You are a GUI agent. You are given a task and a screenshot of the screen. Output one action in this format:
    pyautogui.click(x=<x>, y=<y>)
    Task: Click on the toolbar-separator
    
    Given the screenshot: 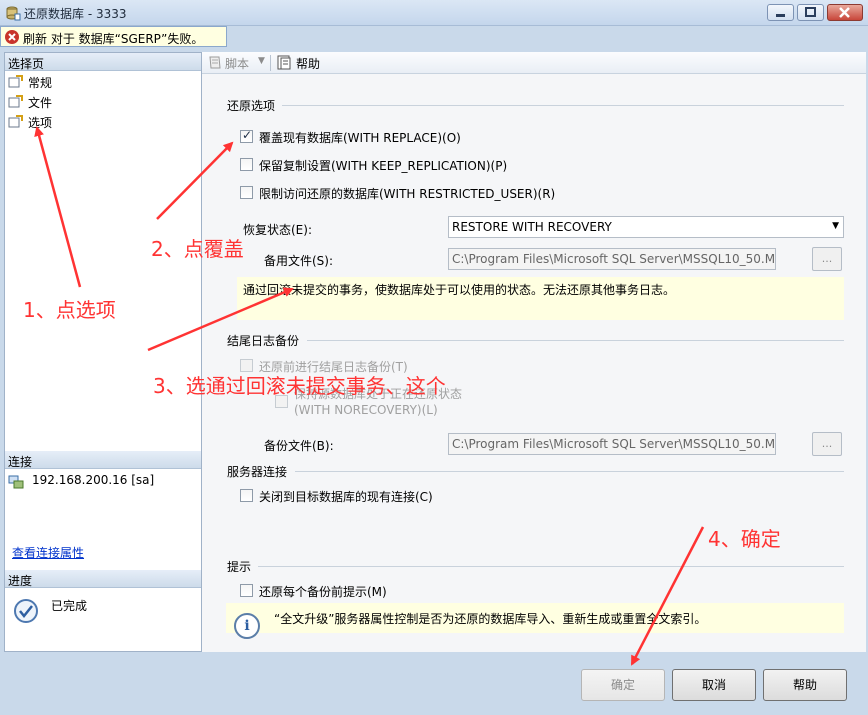 What is the action you would take?
    pyautogui.click(x=270, y=63)
    